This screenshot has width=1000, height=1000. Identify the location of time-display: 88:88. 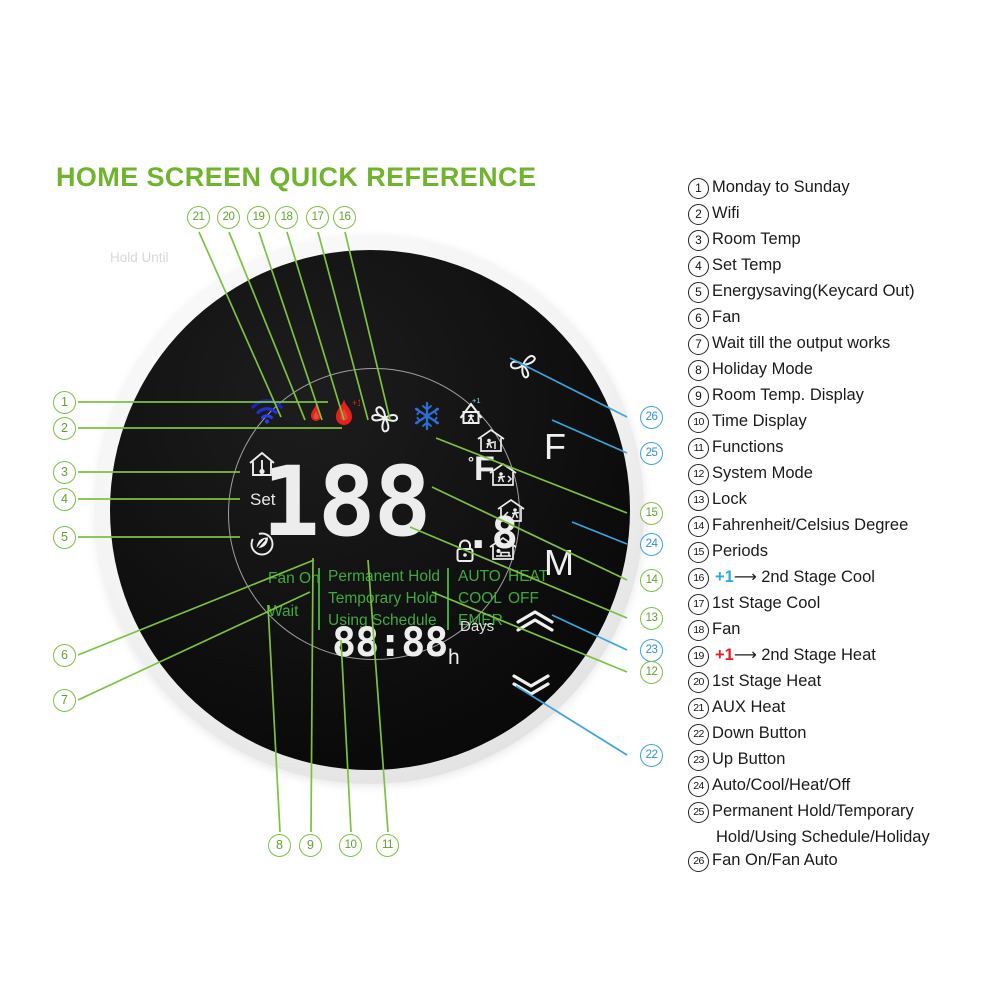
(390, 643).